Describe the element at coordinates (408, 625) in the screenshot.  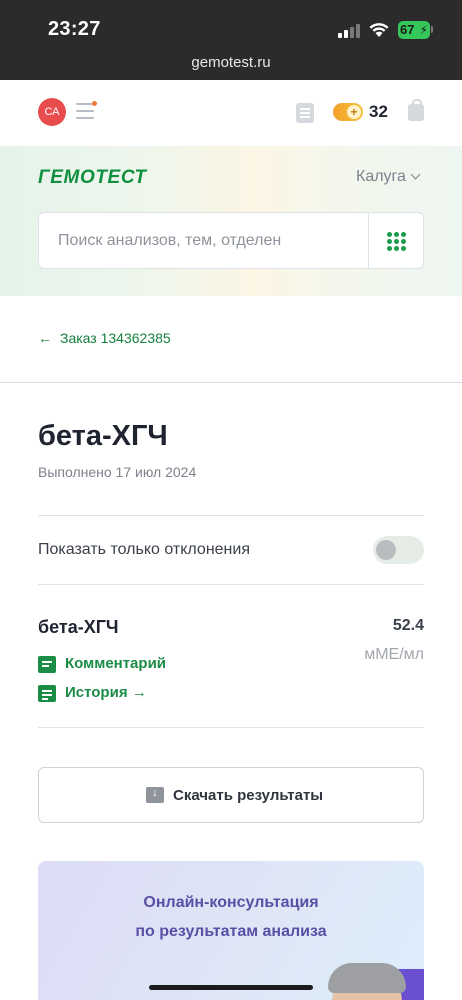
I see `analyte-value: 52.4` at that location.